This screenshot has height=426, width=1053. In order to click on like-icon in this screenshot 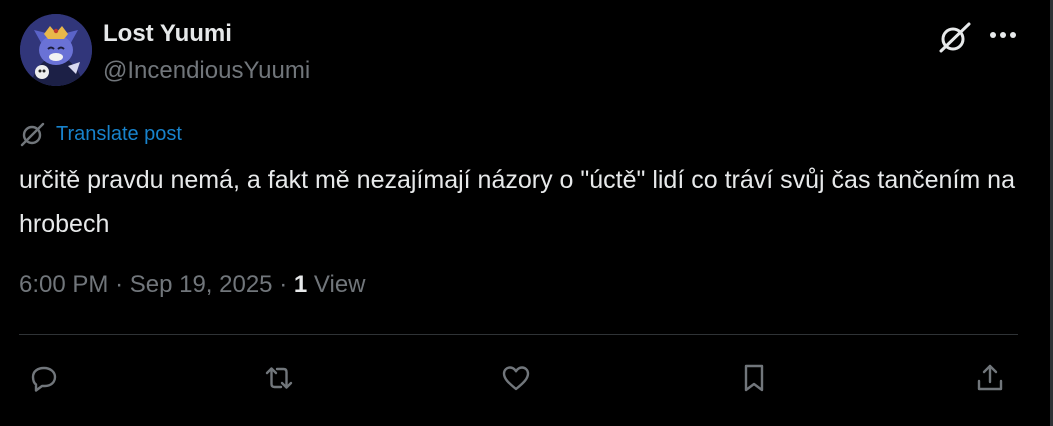, I will do `click(516, 378)`.